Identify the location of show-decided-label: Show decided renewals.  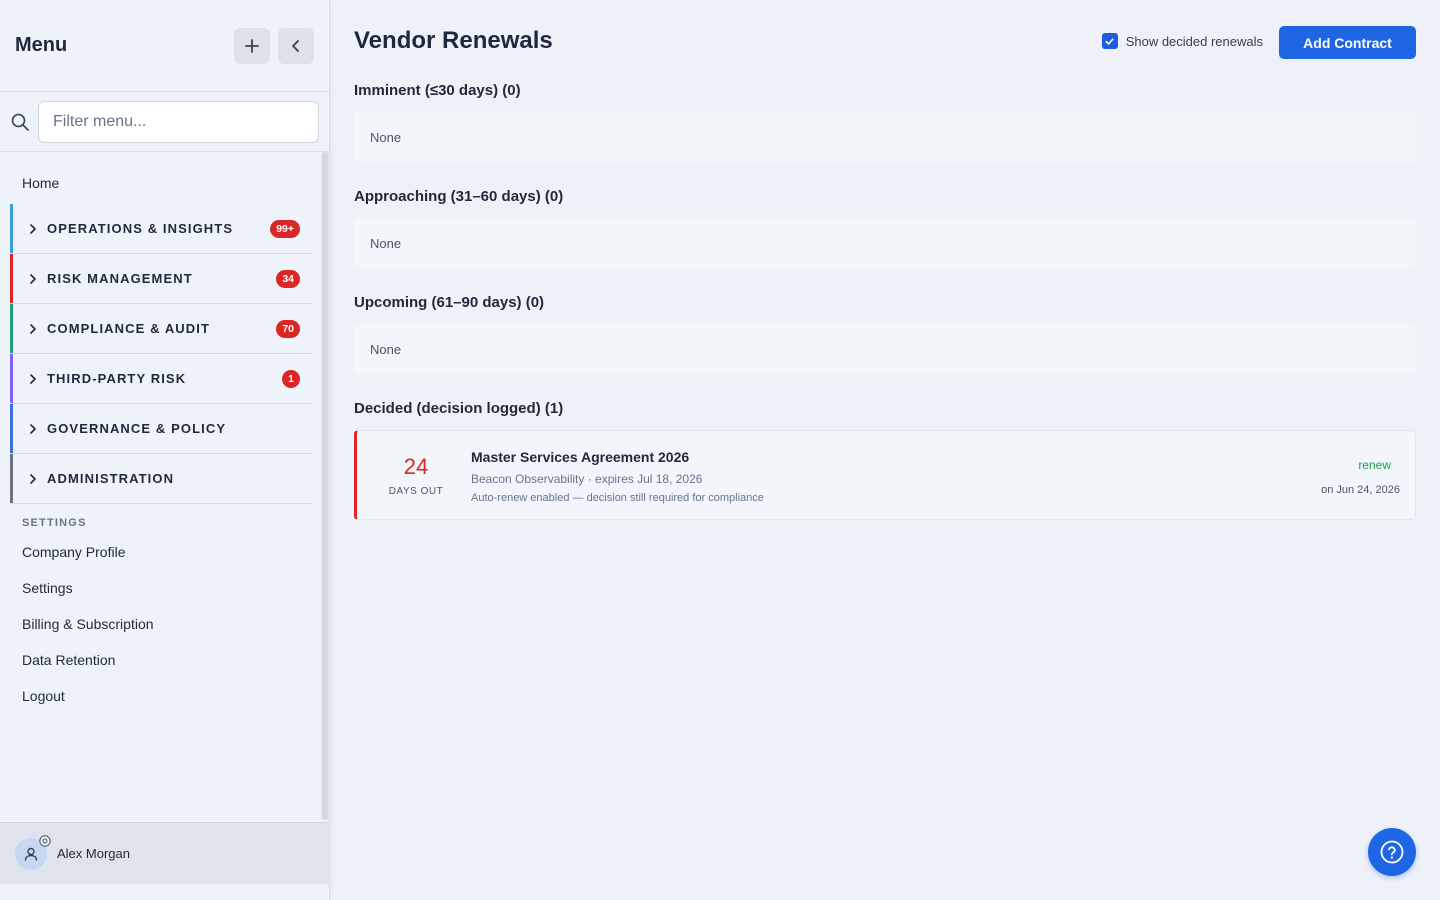
(1194, 41).